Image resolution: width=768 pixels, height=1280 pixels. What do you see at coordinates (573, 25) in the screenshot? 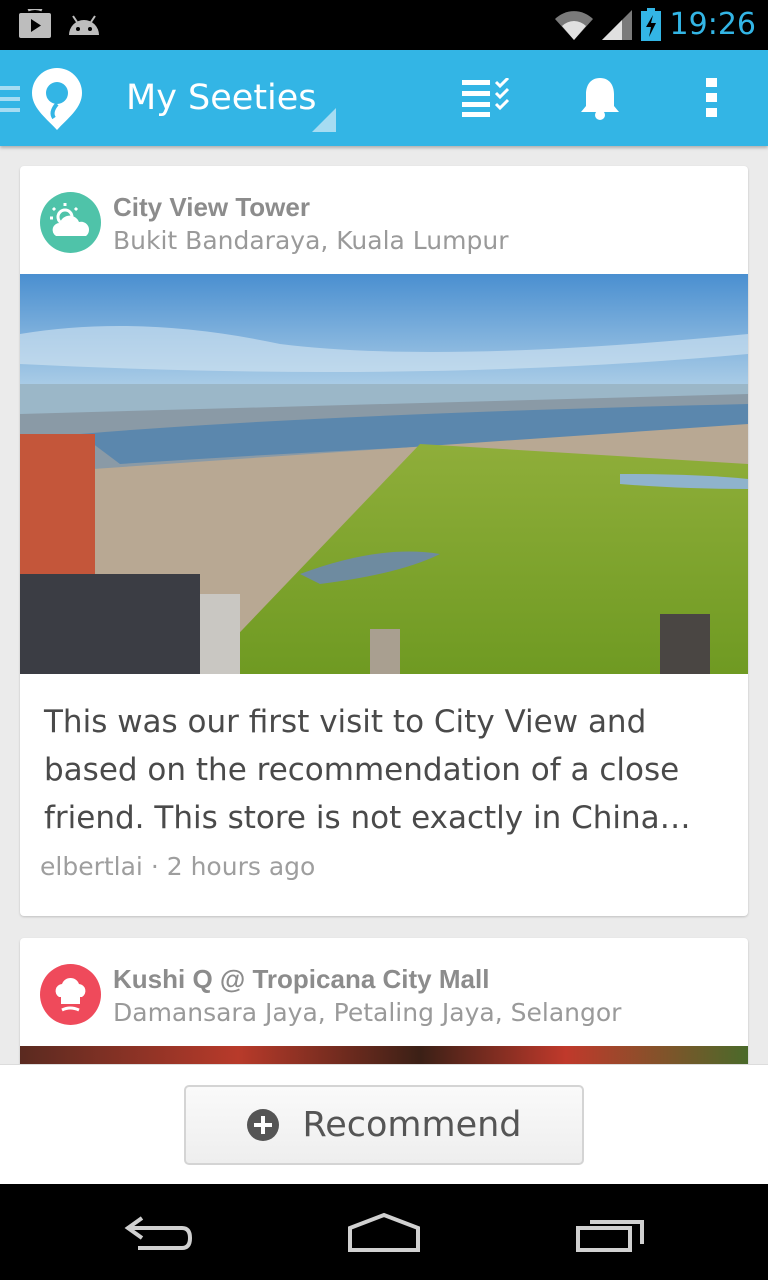
I see `wifi-icon` at bounding box center [573, 25].